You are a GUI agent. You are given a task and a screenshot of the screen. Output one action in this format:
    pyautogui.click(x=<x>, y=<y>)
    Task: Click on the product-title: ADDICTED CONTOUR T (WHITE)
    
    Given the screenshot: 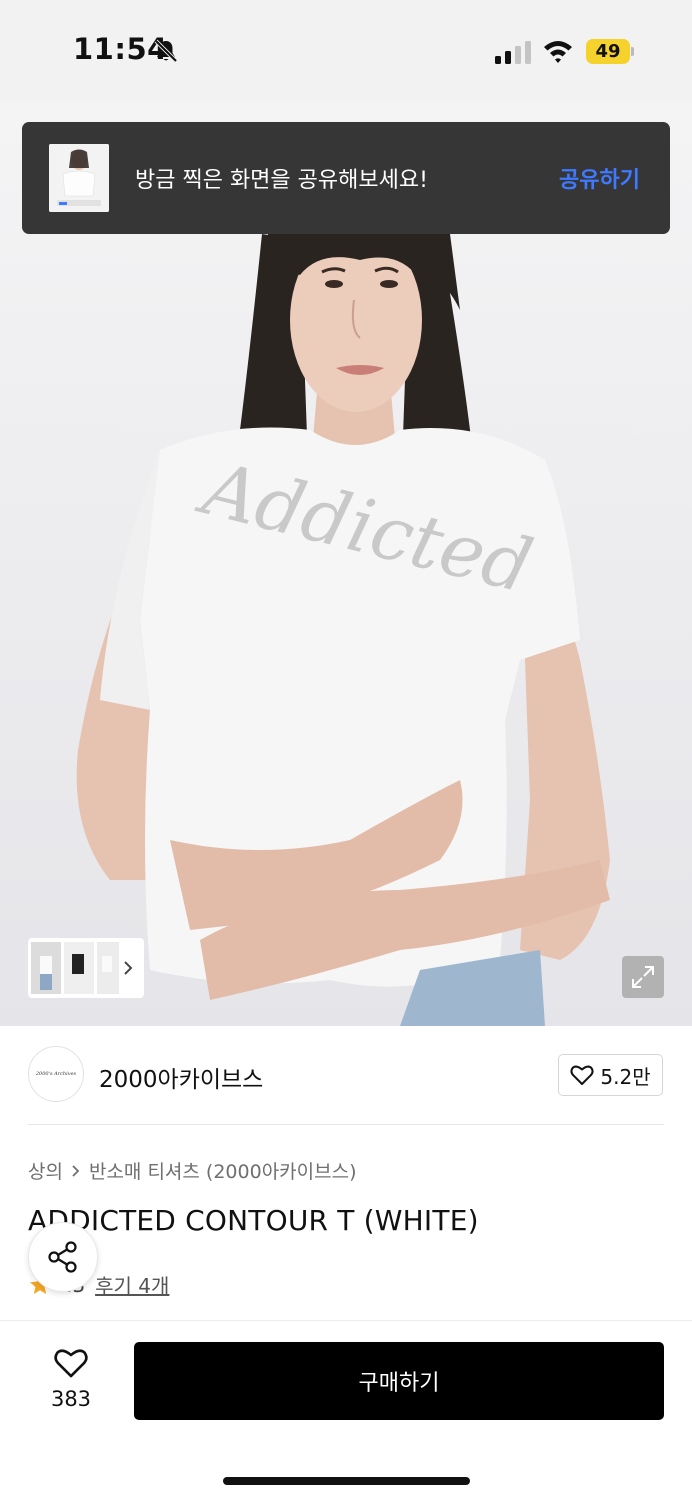 What is the action you would take?
    pyautogui.click(x=253, y=1220)
    